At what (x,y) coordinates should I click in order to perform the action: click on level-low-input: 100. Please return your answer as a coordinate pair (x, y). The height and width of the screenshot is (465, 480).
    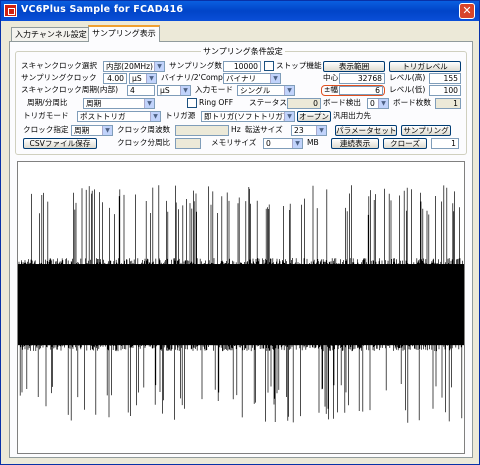
    Looking at the image, I should click on (445, 90).